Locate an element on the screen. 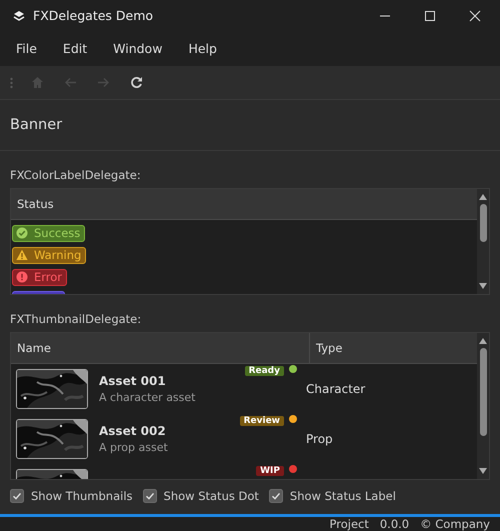 The height and width of the screenshot is (531, 500). checkbox-label: Show Status Dot is located at coordinates (211, 496).